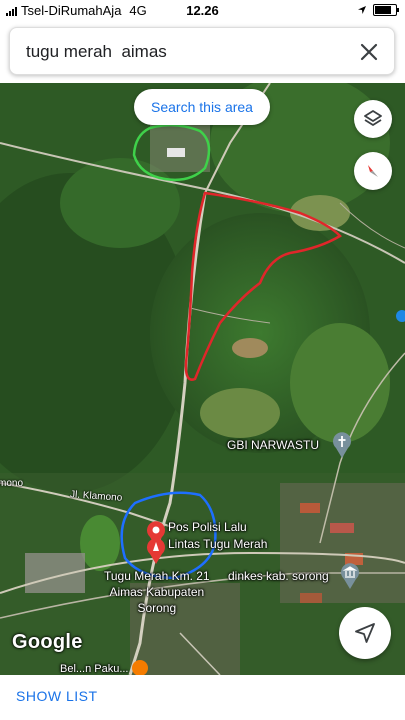  What do you see at coordinates (217, 536) in the screenshot?
I see `place-label-pos-polisi: Pos Polisi Lalu Lintas Tugu Merah` at bounding box center [217, 536].